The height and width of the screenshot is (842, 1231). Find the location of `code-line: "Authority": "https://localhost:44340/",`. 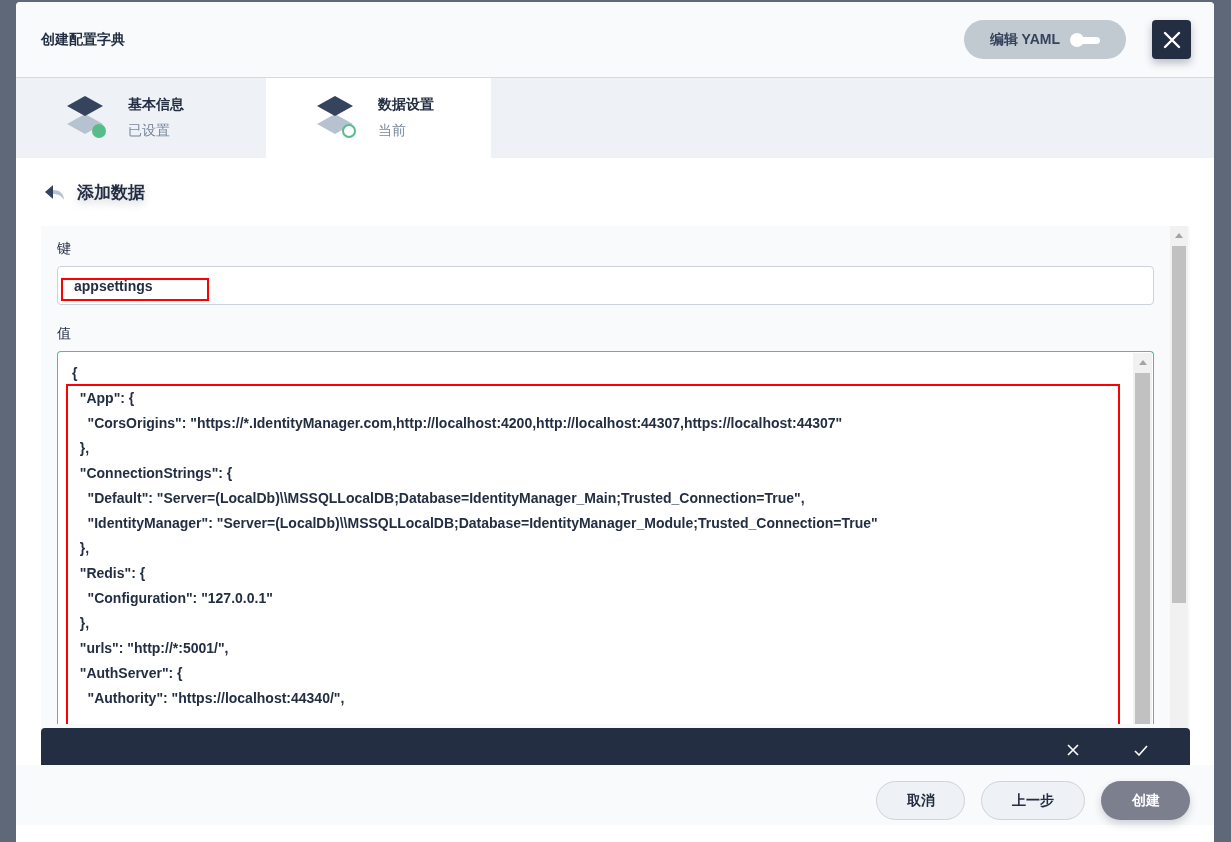

code-line: "Authority": "https://localhost:44340/", is located at coordinates (215, 698).